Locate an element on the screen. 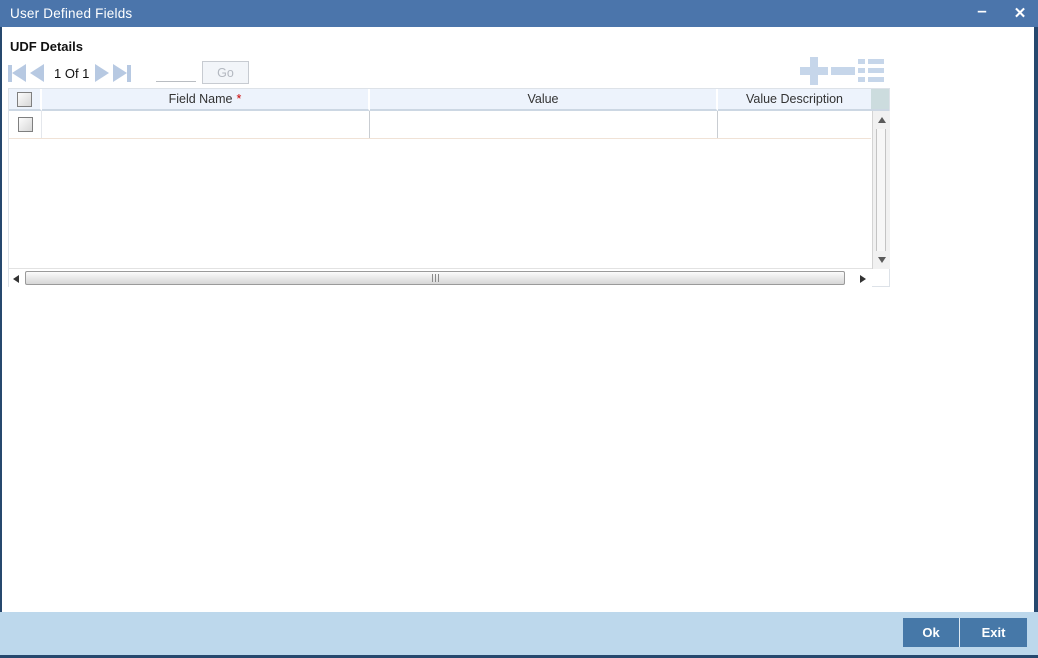 The height and width of the screenshot is (658, 1038). grid-header: Field Name * Value Value Description is located at coordinates (449, 100).